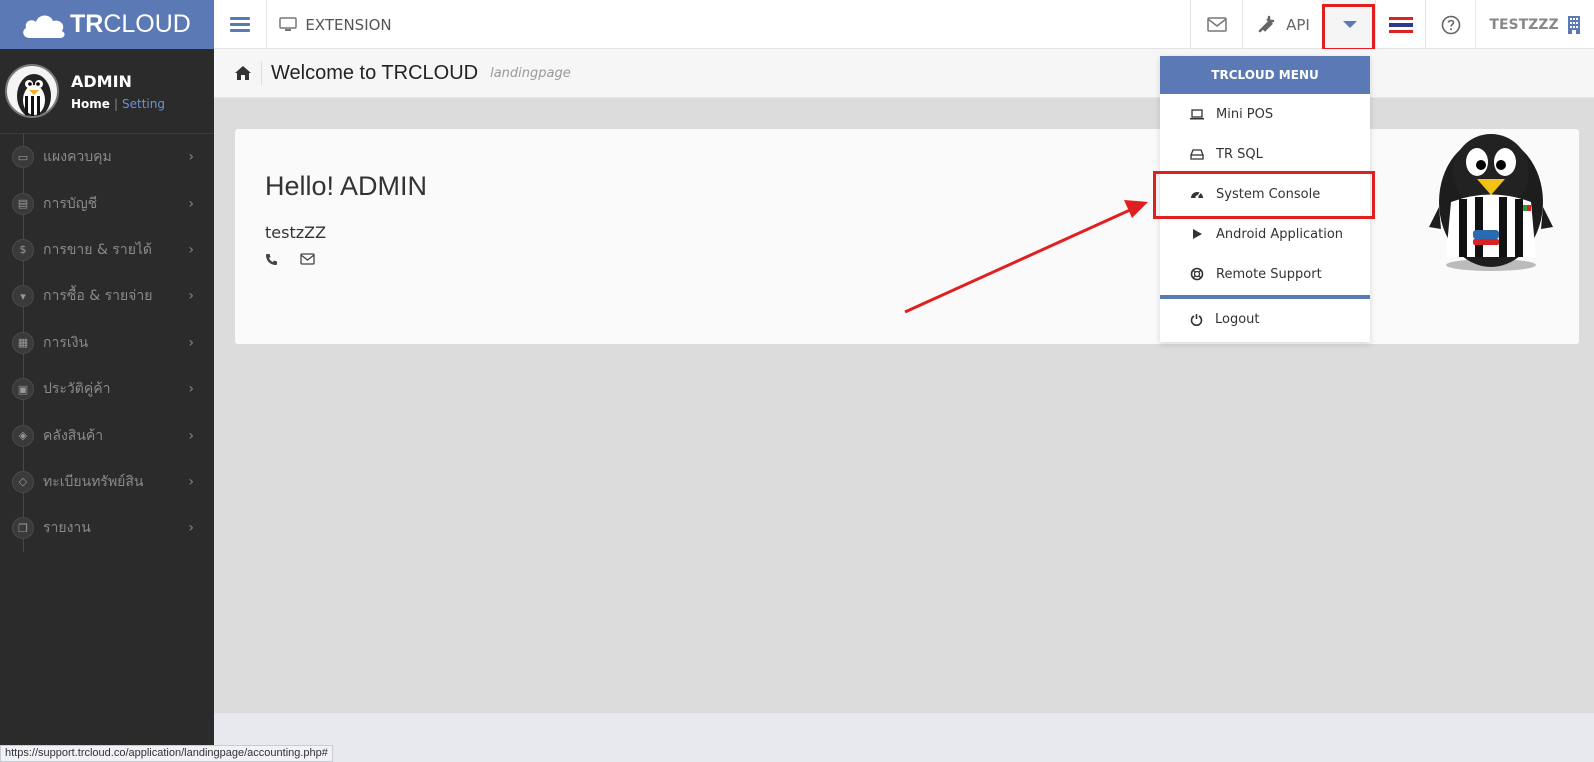  I want to click on home-icon, so click(248, 73).